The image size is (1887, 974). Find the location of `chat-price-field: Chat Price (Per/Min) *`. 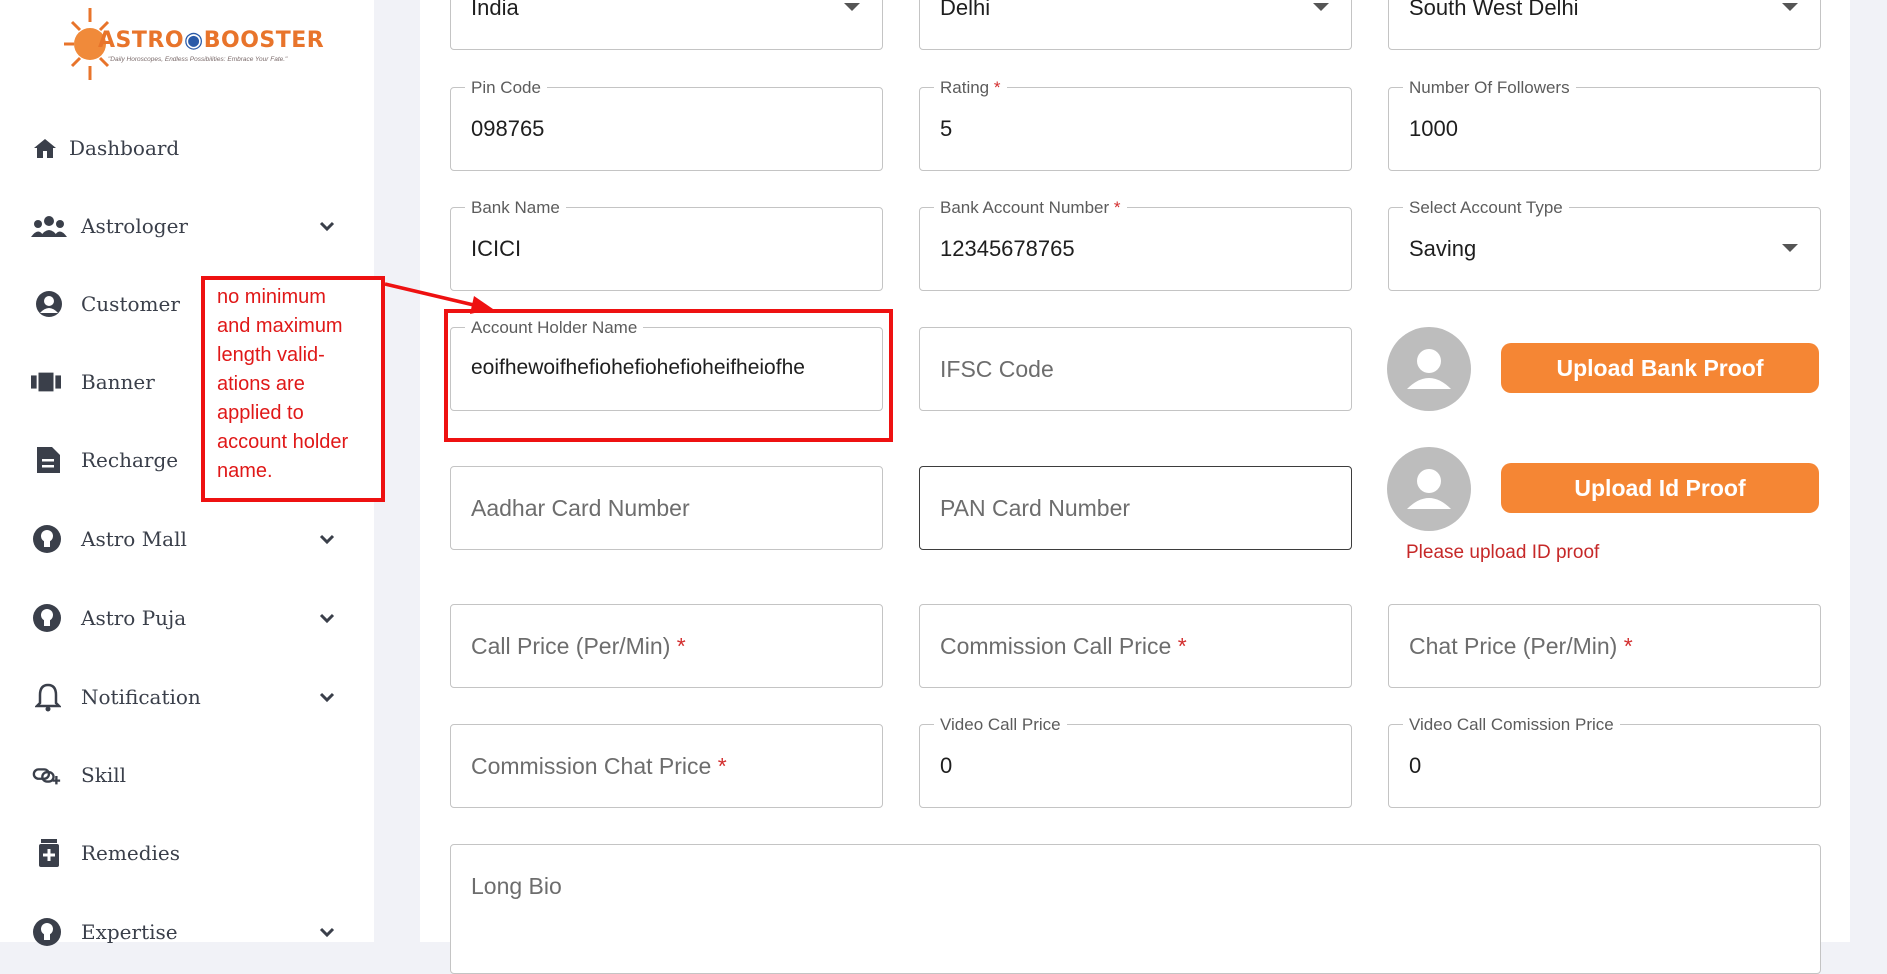

chat-price-field: Chat Price (Per/Min) * is located at coordinates (1604, 646).